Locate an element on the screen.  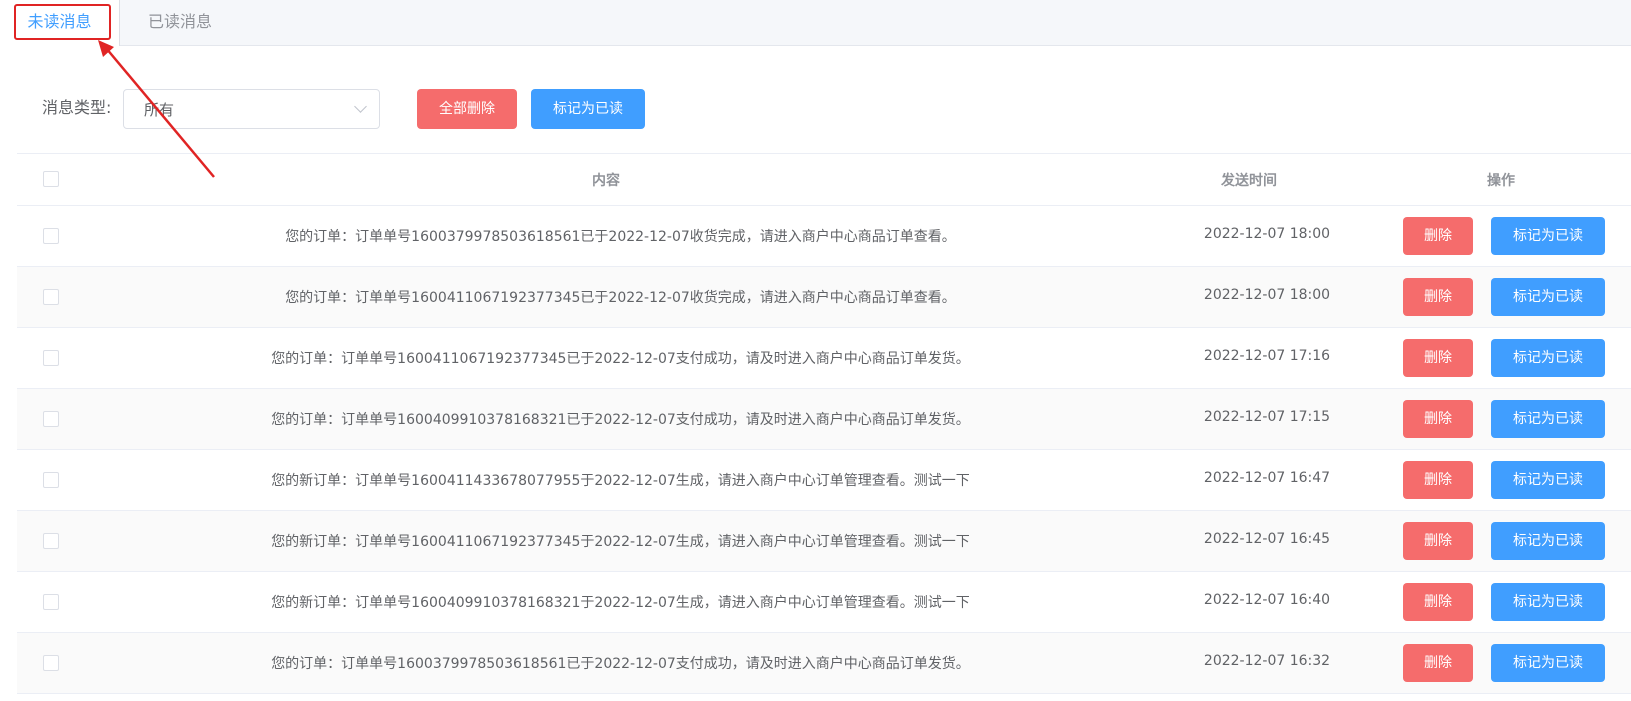
message-type-label: 消息类型: is located at coordinates (77, 107).